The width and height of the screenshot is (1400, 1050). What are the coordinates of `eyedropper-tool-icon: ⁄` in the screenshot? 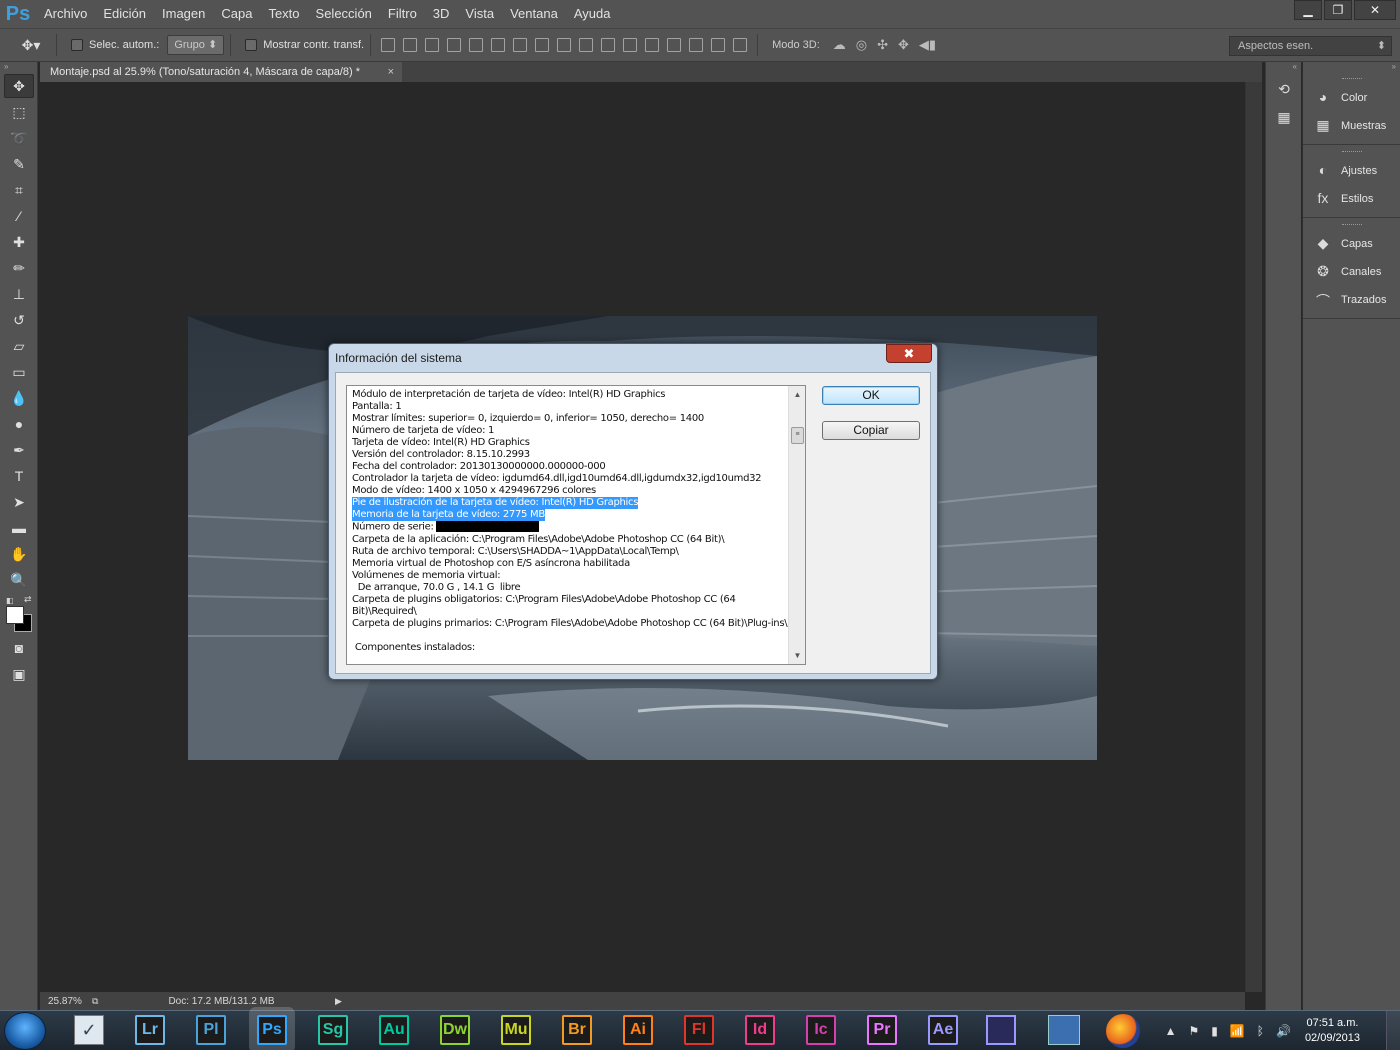 It's located at (19, 216).